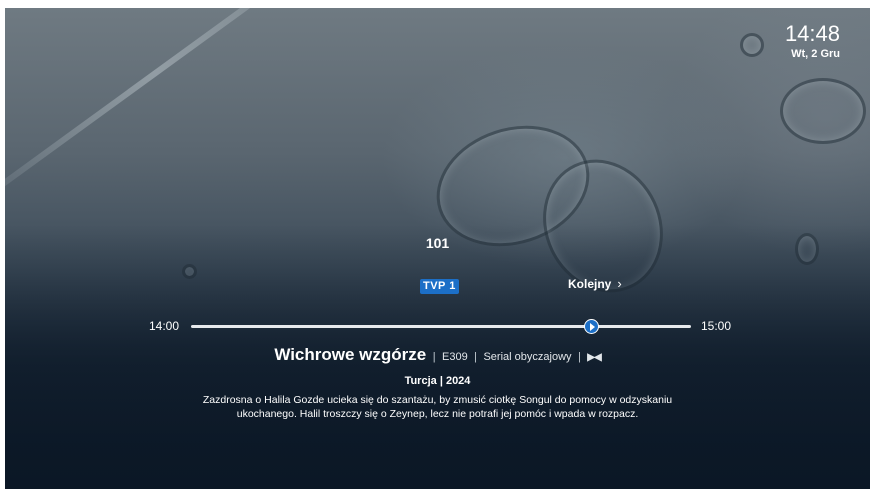  I want to click on program-title: Wichrowe wzgórze, so click(350, 354).